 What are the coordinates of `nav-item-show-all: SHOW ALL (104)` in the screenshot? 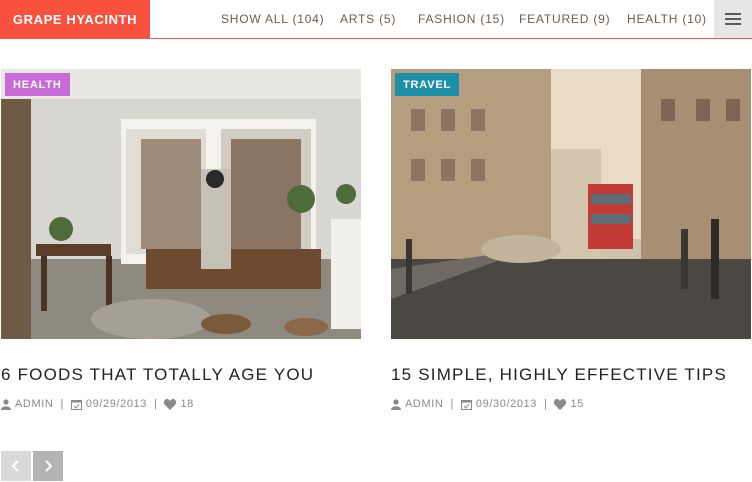 It's located at (272, 19).